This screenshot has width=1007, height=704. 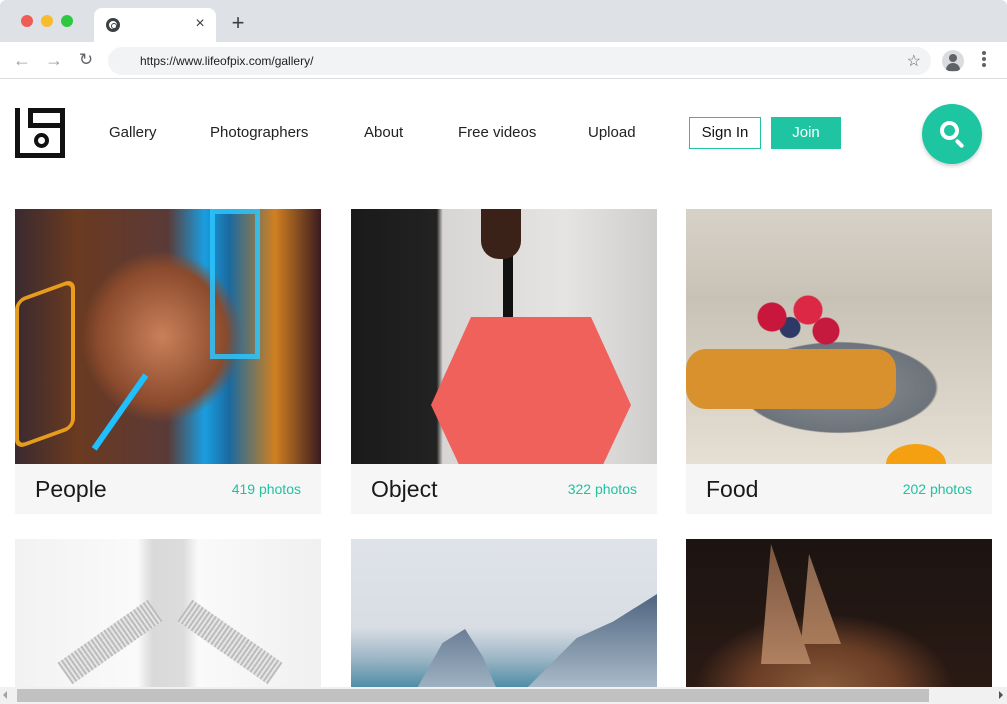 I want to click on bookmark-star-icon: ☆, so click(x=914, y=61).